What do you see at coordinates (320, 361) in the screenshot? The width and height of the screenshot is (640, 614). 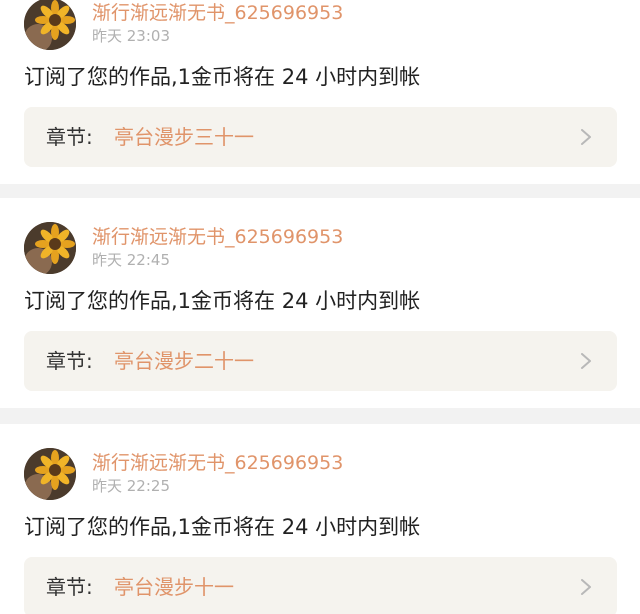 I see `chapter-link: 章节: 亭台漫步二十一` at bounding box center [320, 361].